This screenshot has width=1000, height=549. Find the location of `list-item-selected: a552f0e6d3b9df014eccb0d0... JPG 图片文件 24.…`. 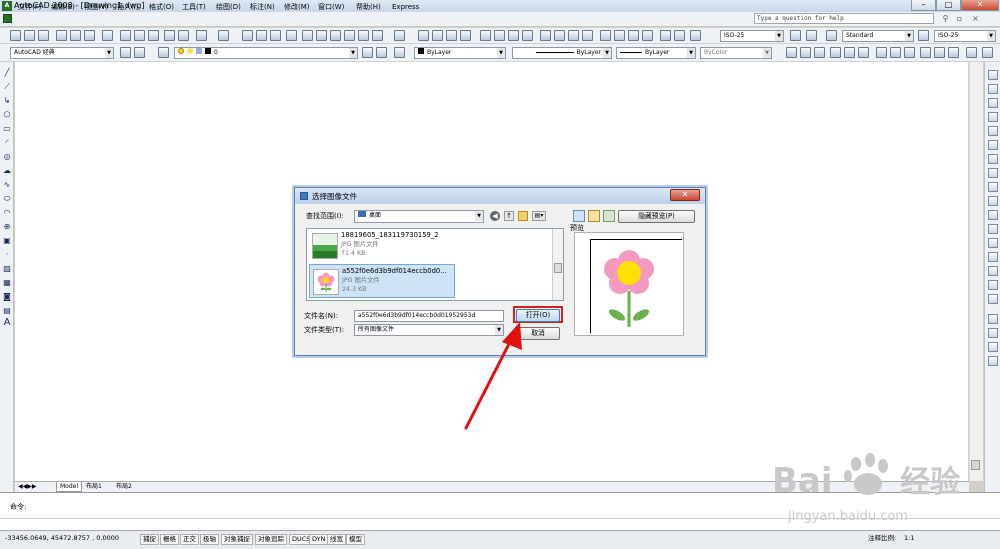

list-item-selected: a552f0e6d3b9df014eccb0d0... JPG 图片文件 24.… is located at coordinates (382, 281).